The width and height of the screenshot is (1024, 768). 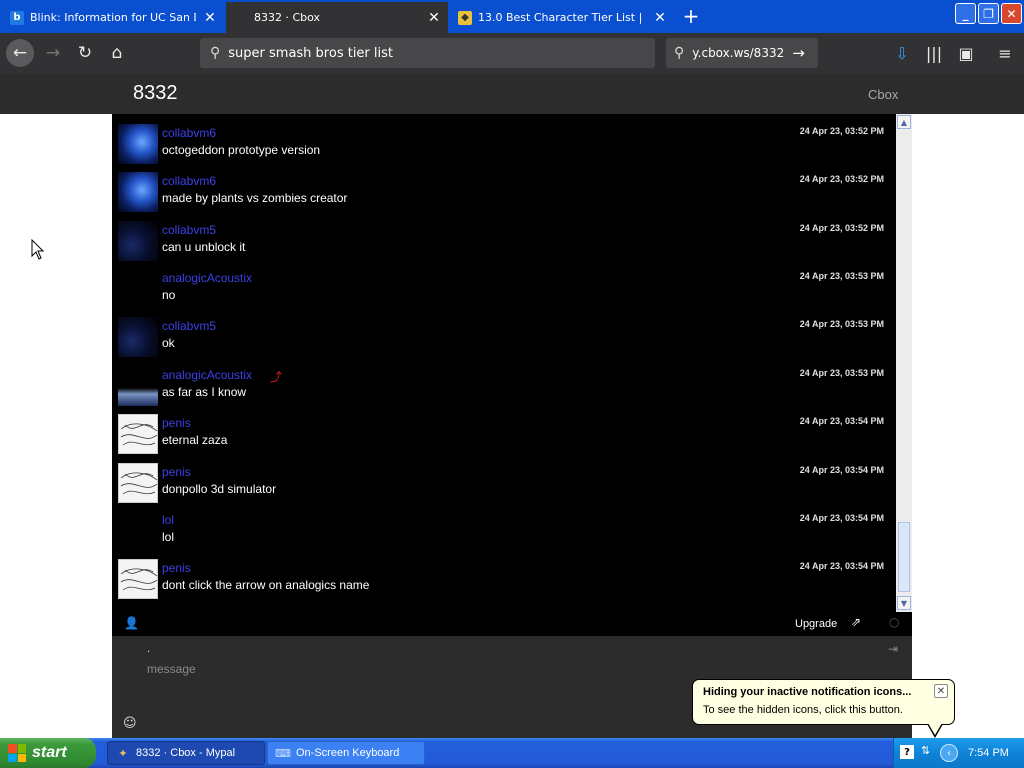 What do you see at coordinates (988, 13) in the screenshot?
I see `restore-button: ❐` at bounding box center [988, 13].